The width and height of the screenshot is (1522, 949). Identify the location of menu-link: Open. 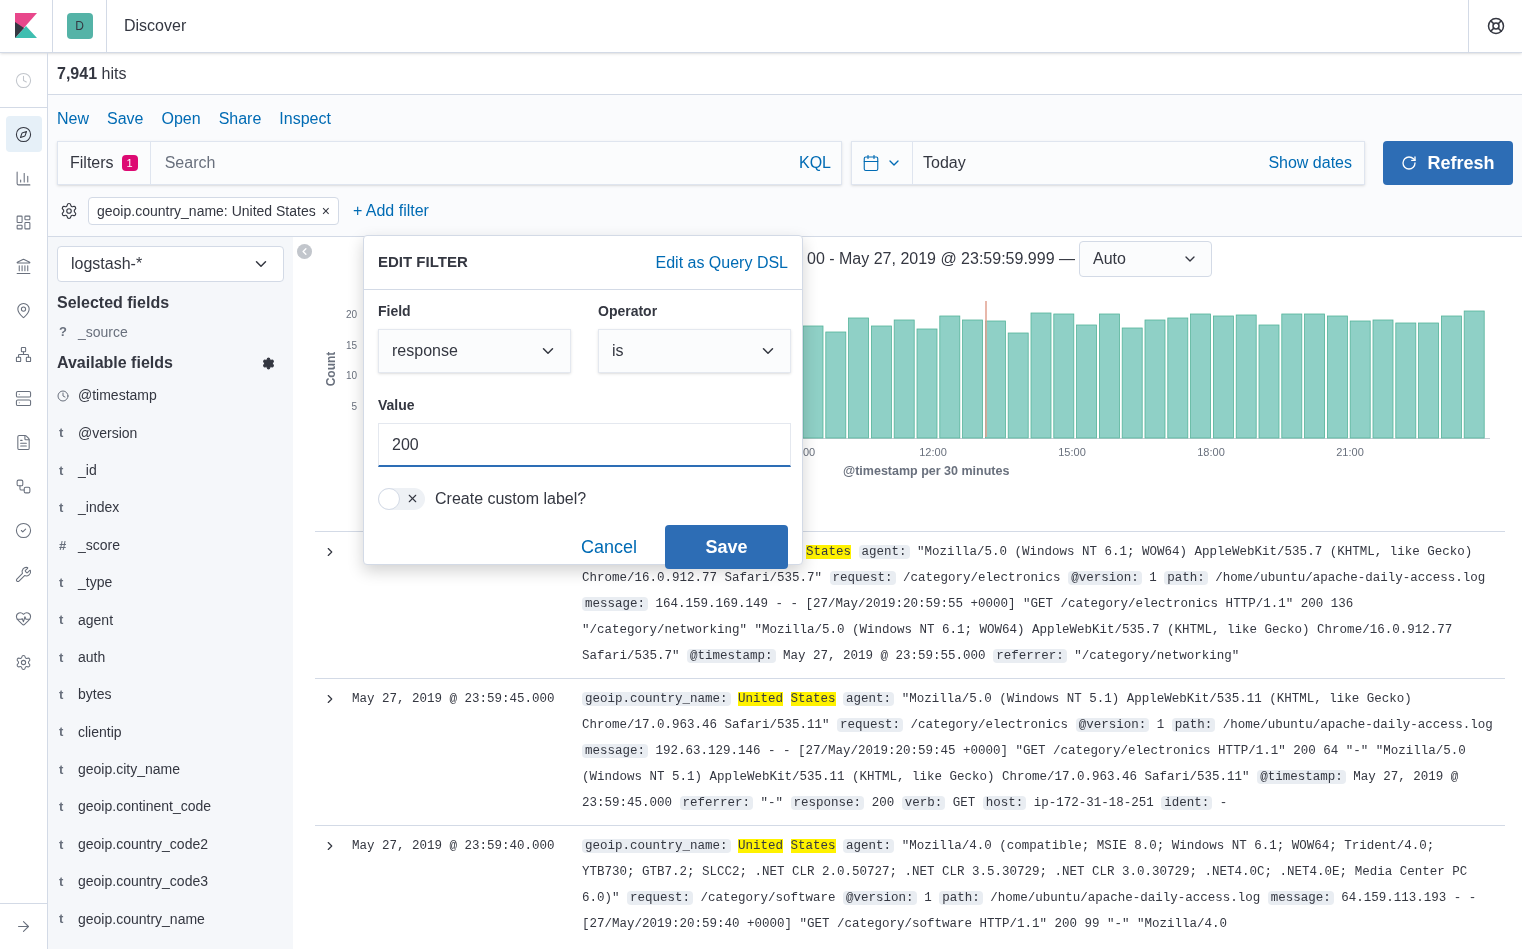
(181, 123).